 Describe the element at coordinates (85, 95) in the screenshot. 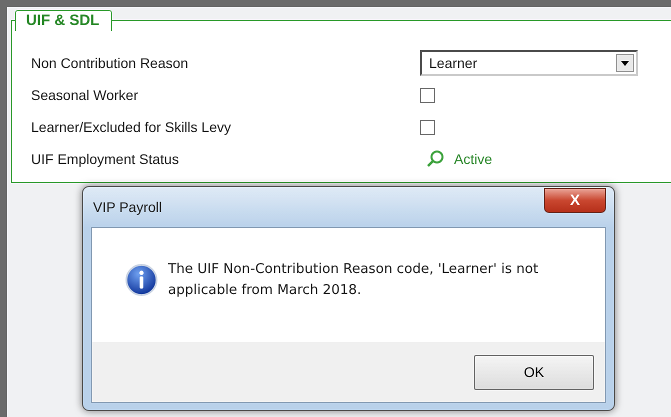

I see `field-label: Seasonal Worker` at that location.